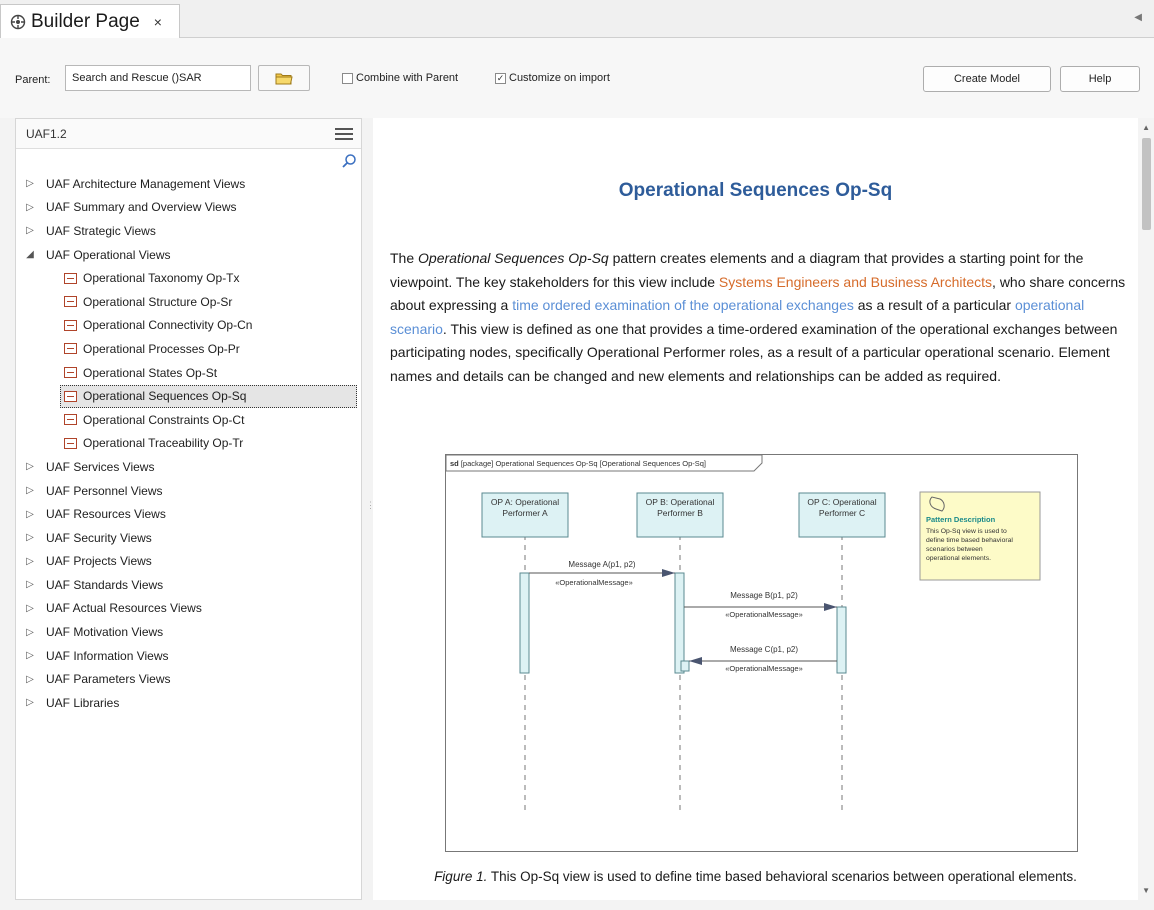 The height and width of the screenshot is (910, 1154). Describe the element at coordinates (30, 254) in the screenshot. I see `expanded-arrow-icon: ◢` at that location.